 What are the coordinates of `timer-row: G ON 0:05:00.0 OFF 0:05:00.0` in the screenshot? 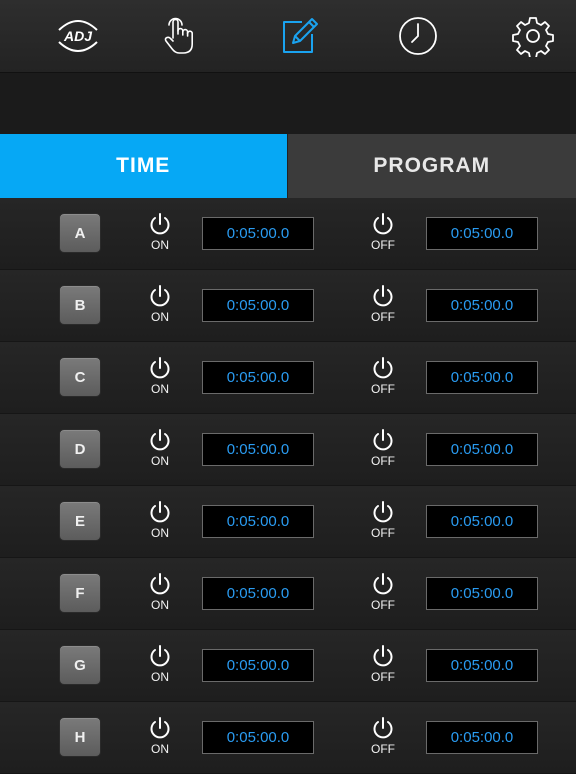 It's located at (288, 666).